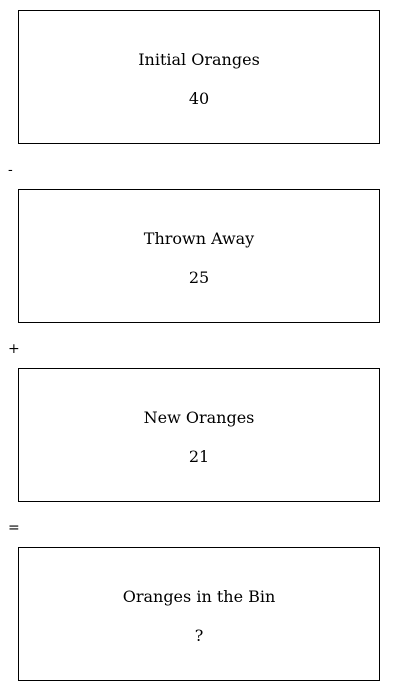 The height and width of the screenshot is (693, 400). I want to click on box-value: ?, so click(199, 635).